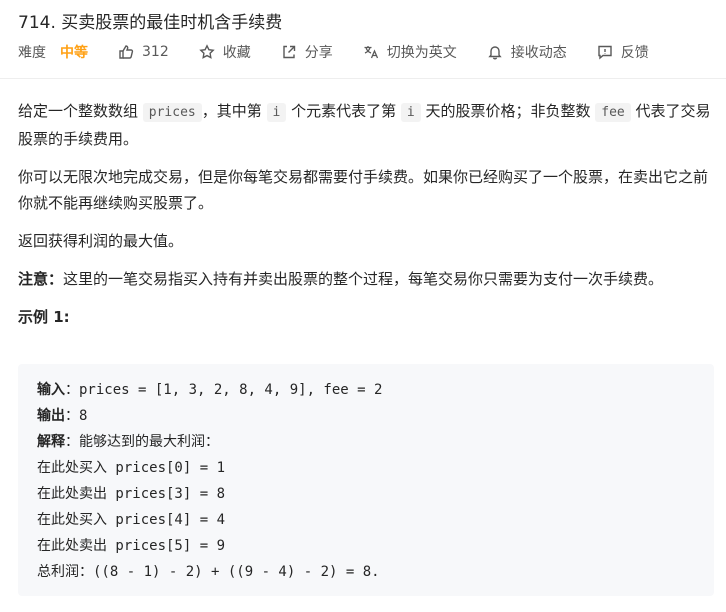 The image size is (726, 612). I want to click on example-title: 示例 1:, so click(44, 317).